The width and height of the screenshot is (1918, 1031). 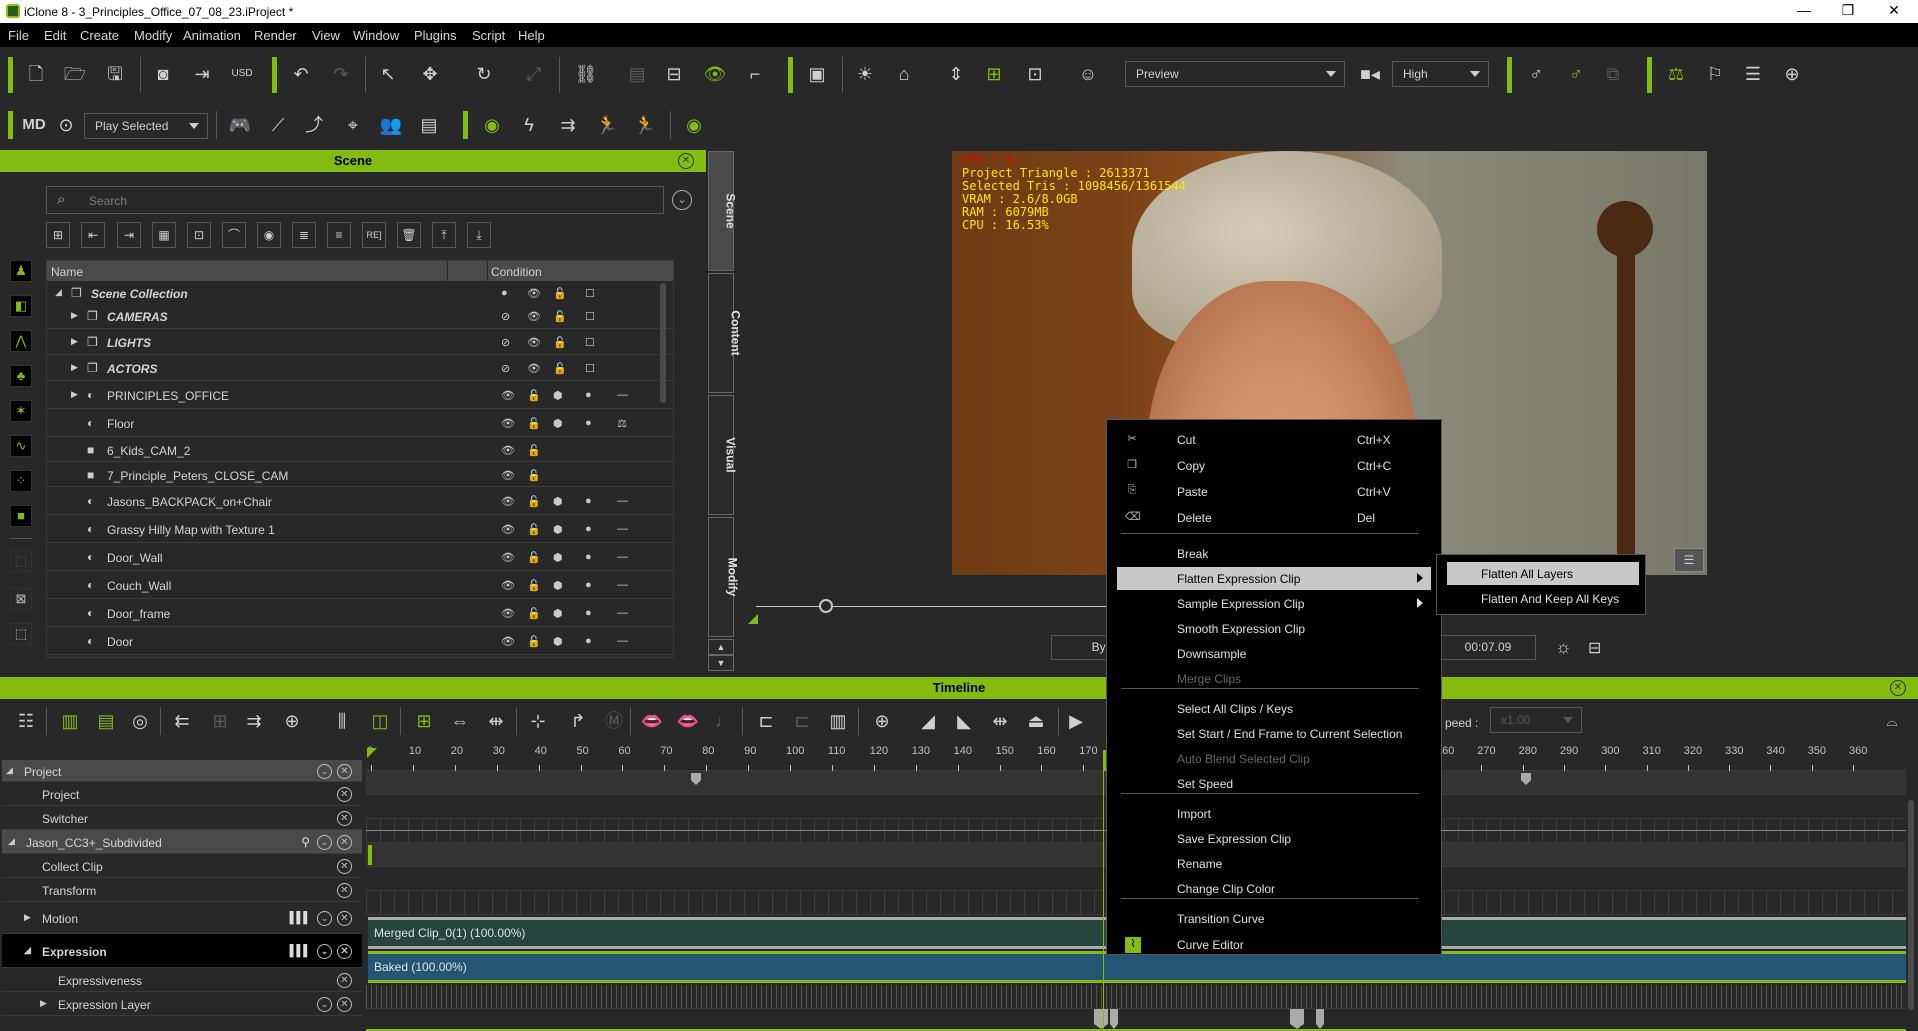 What do you see at coordinates (1536, 720) in the screenshot?
I see `speed-select: x1.00` at bounding box center [1536, 720].